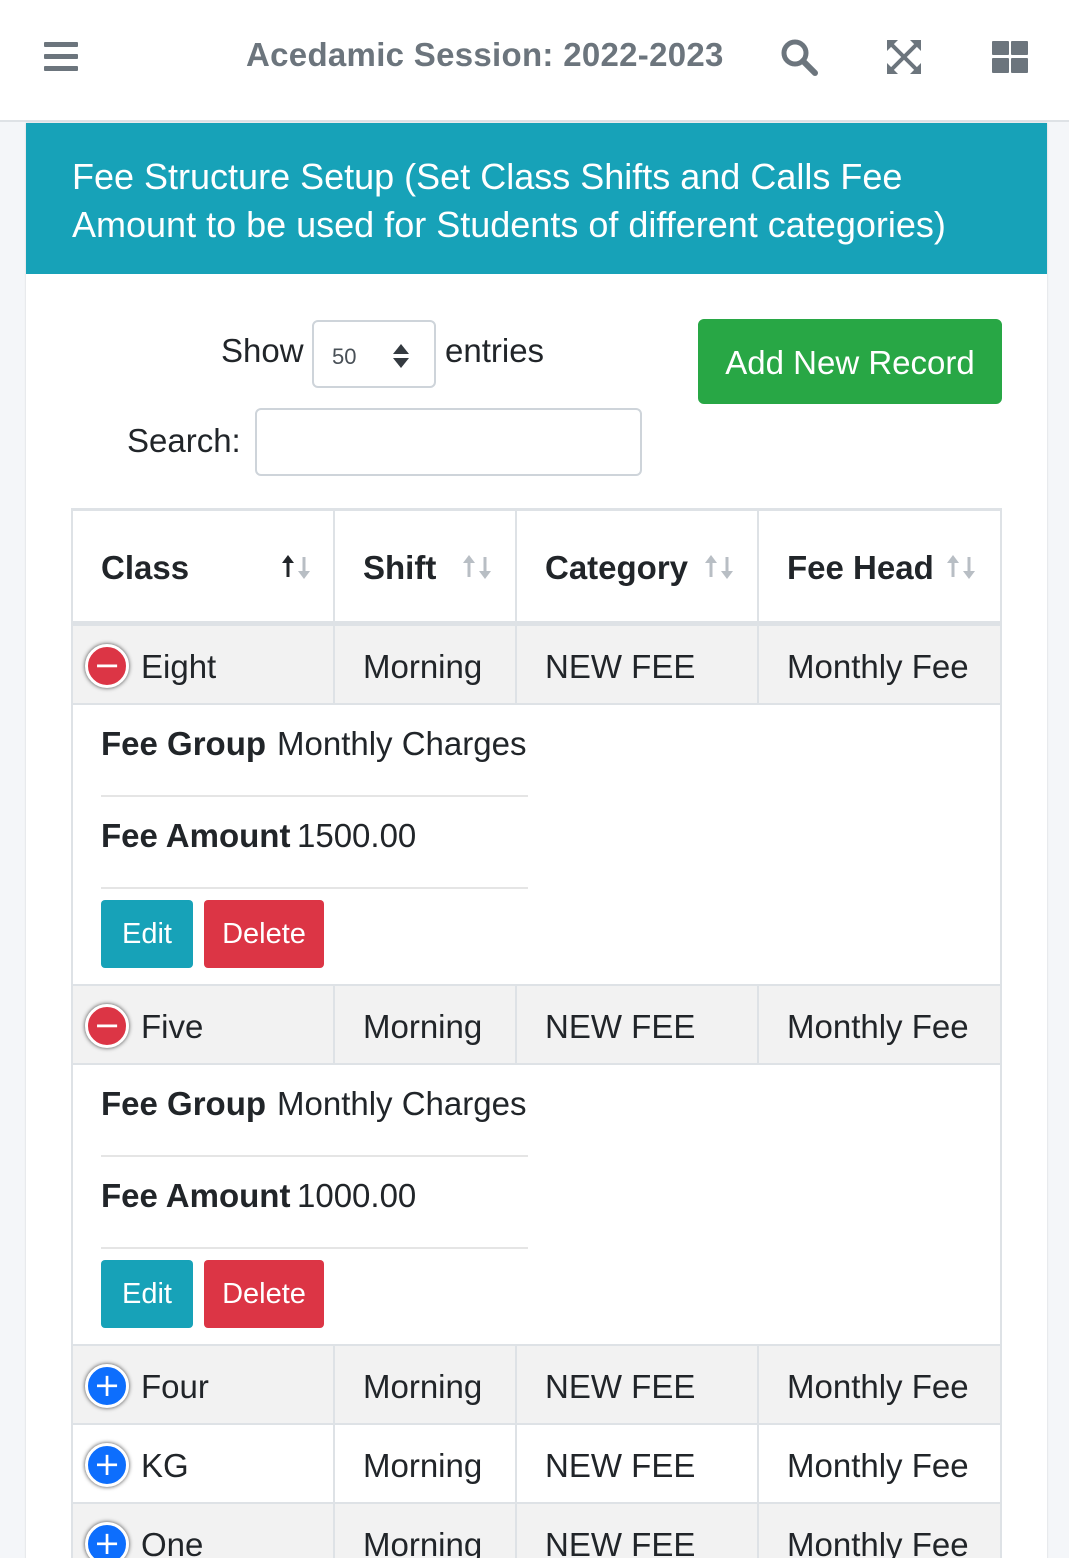 The height and width of the screenshot is (1558, 1069). Describe the element at coordinates (184, 440) in the screenshot. I see `search-label: Search:` at that location.